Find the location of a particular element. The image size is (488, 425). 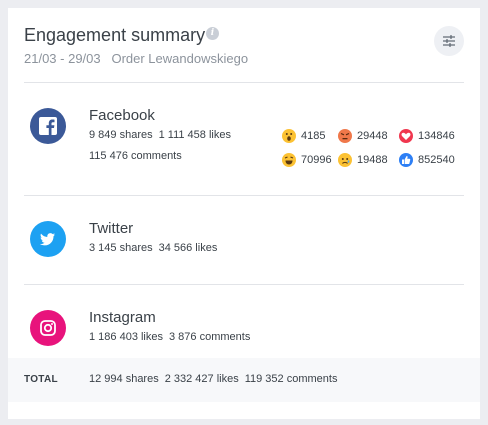

shares-count: 3 145 shares is located at coordinates (121, 248).